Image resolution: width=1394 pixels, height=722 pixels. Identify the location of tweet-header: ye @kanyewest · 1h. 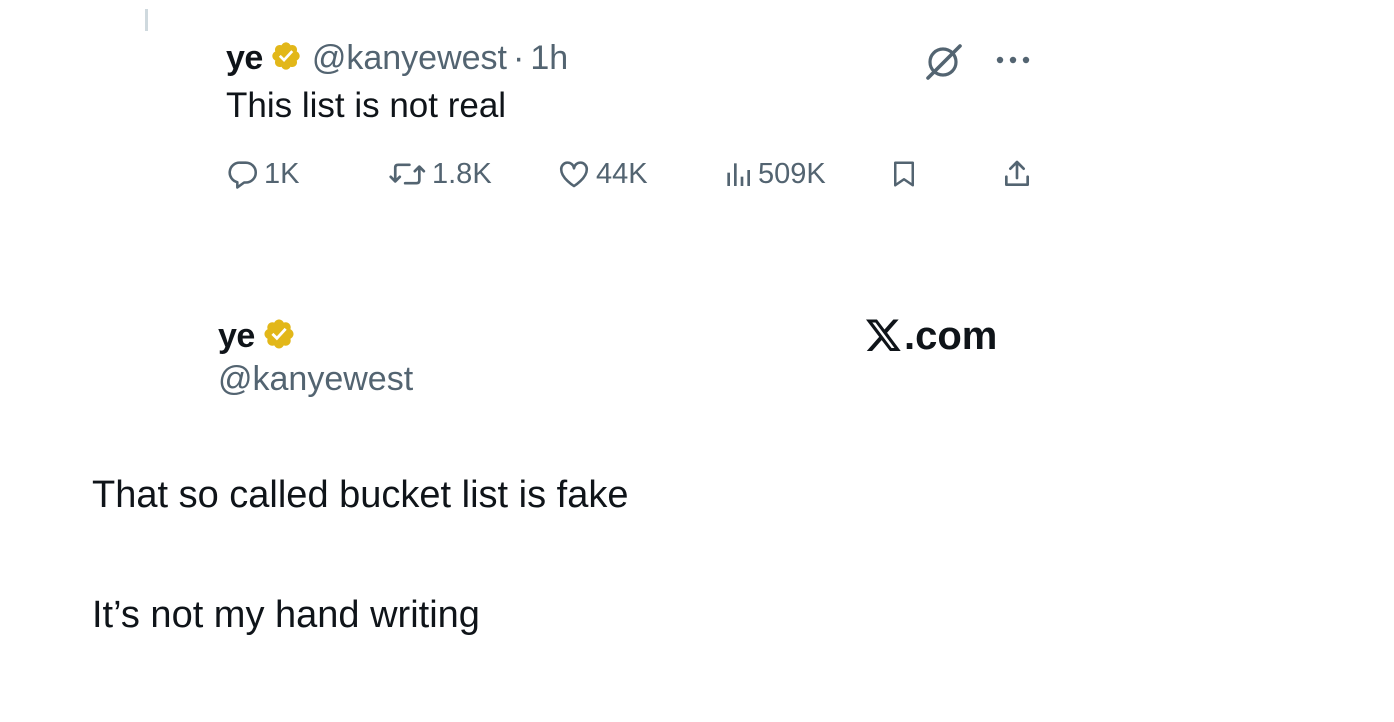
(397, 58).